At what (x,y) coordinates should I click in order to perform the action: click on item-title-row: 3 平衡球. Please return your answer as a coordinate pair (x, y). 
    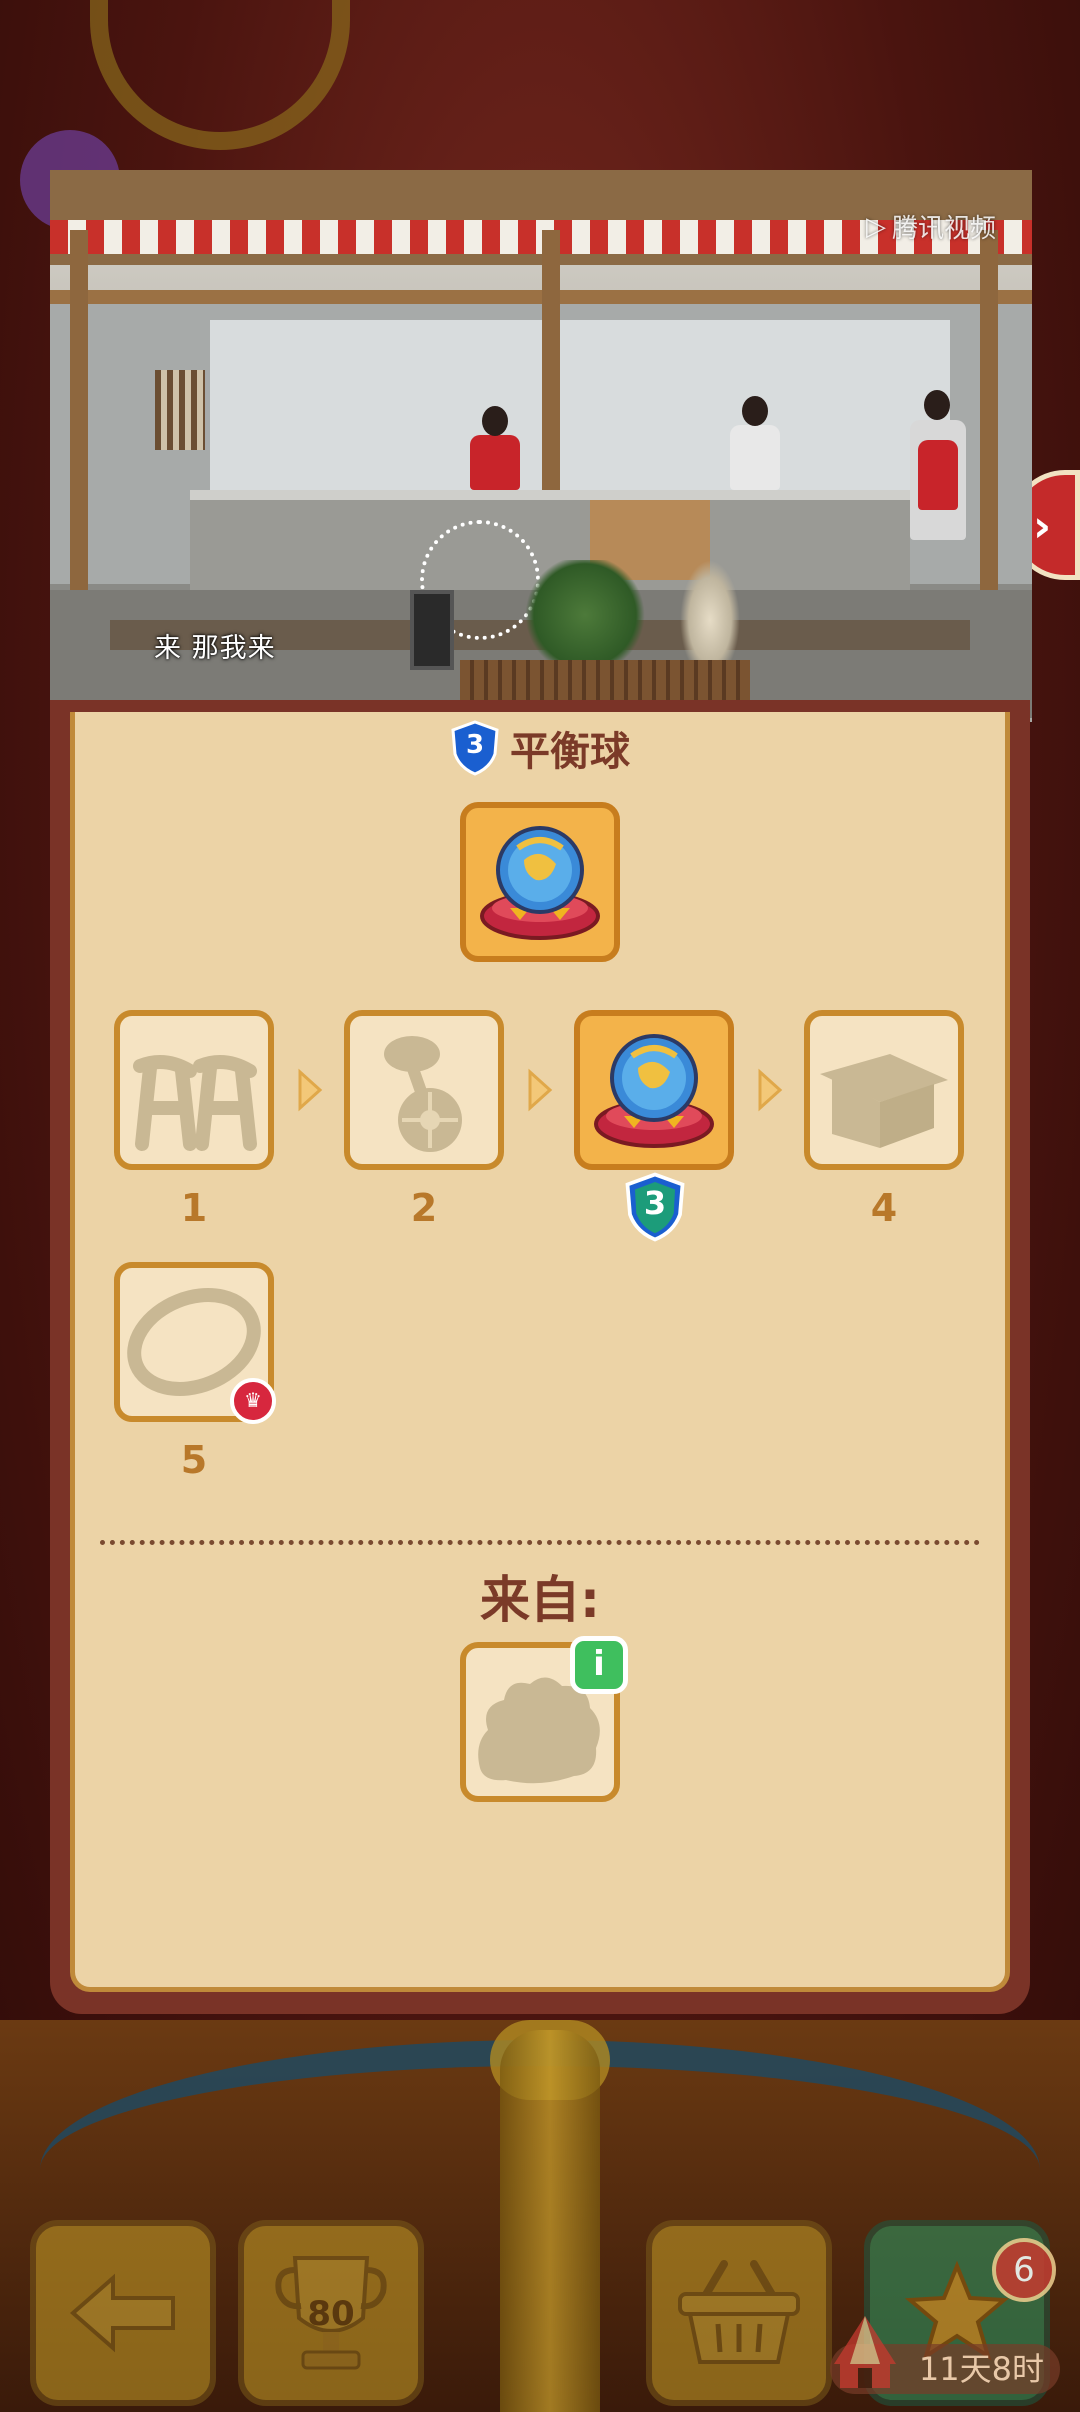
    Looking at the image, I should click on (540, 748).